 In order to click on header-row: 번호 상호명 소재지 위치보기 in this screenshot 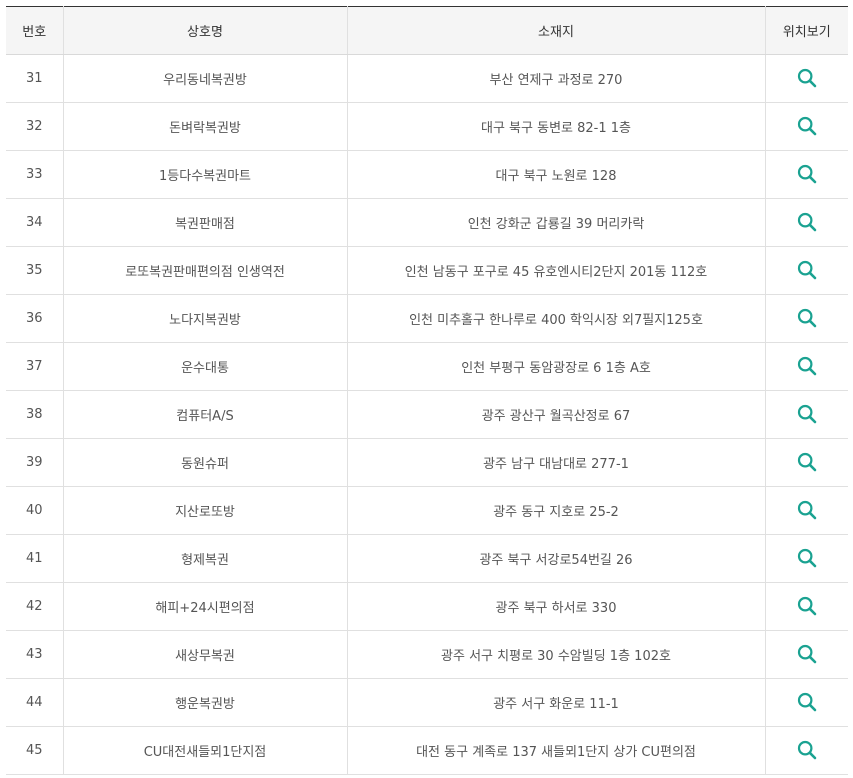, I will do `click(427, 30)`.